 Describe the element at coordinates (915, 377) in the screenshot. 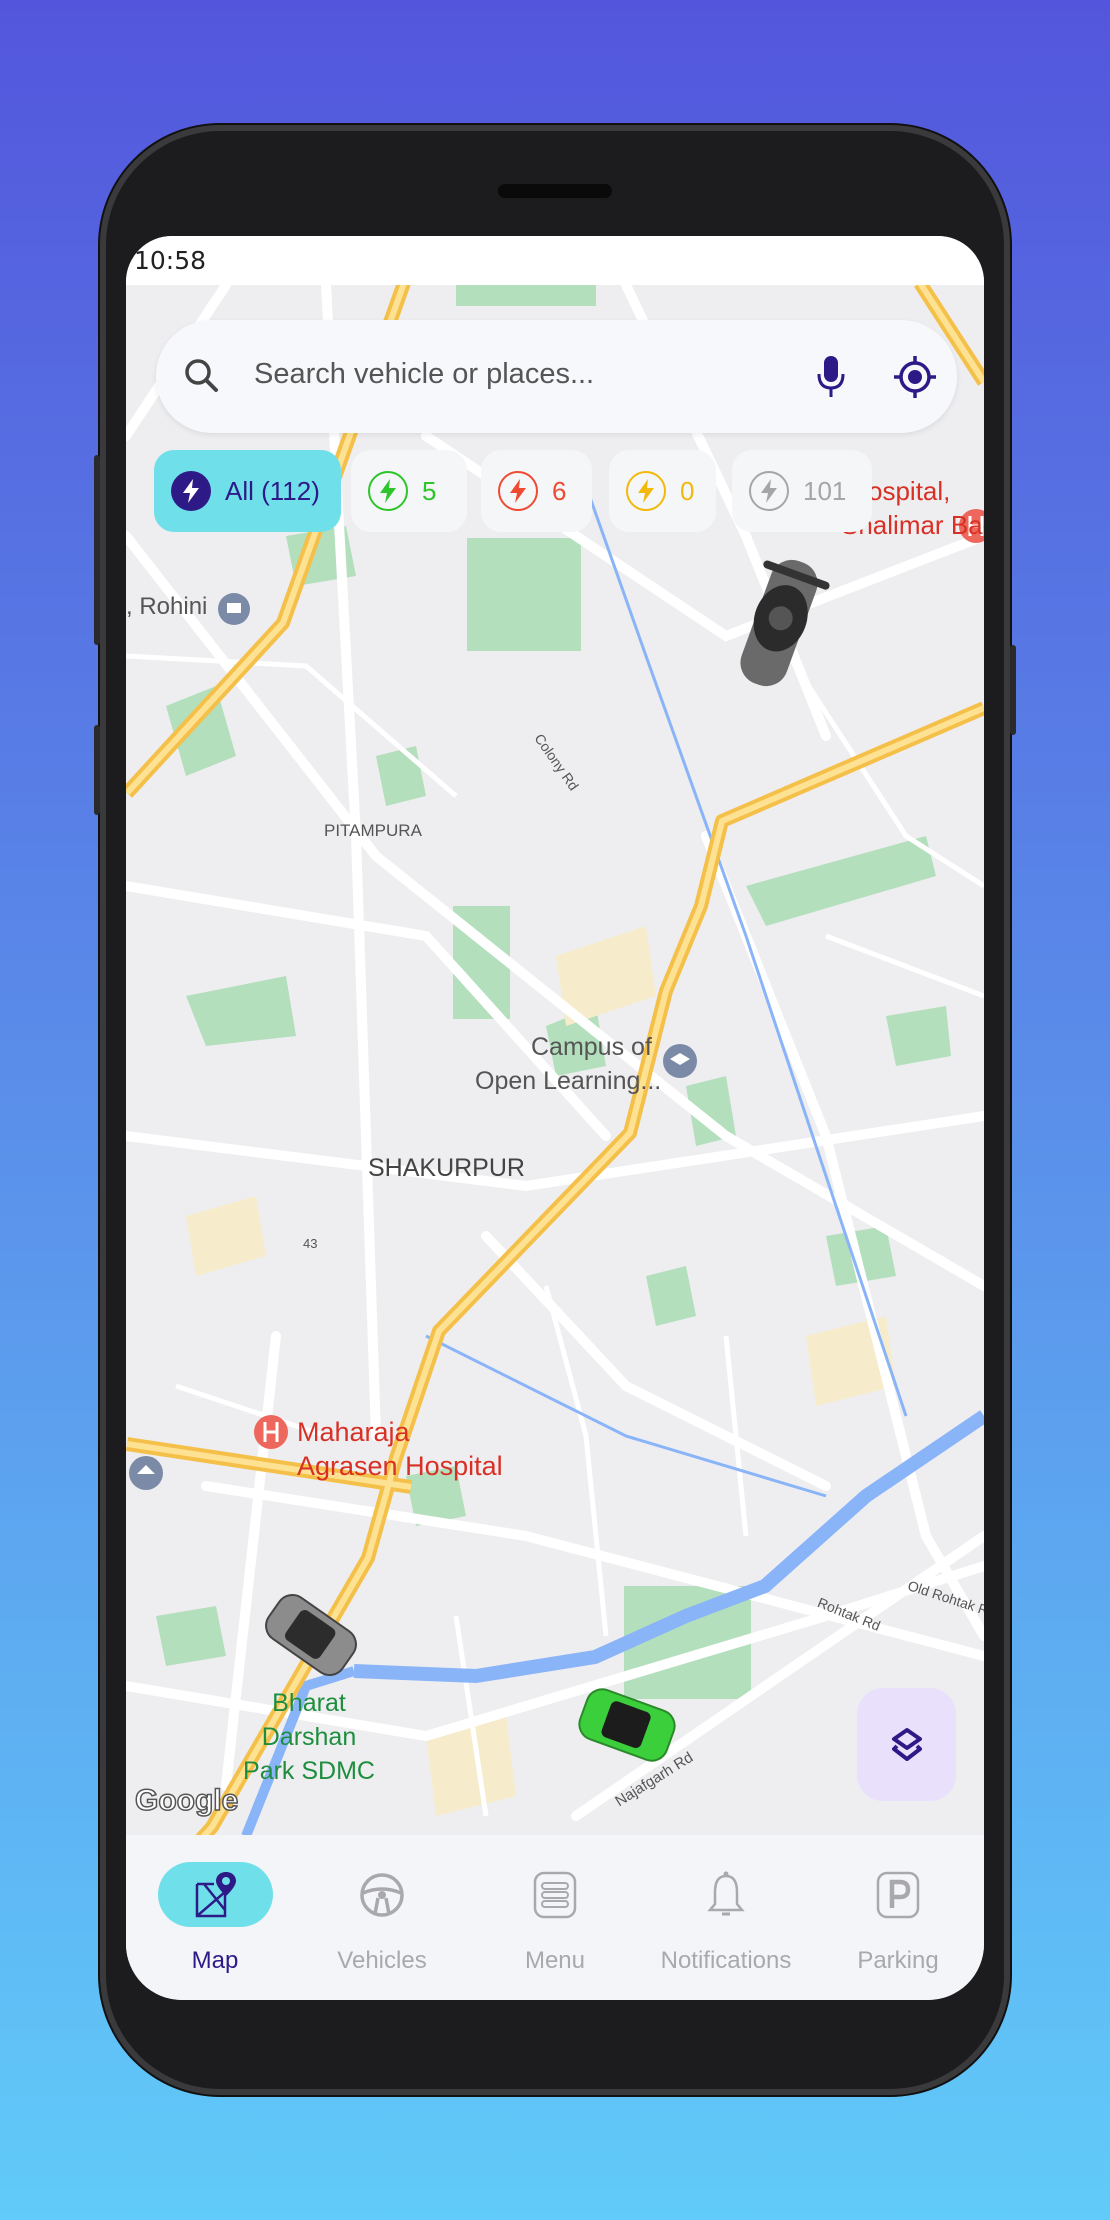

I see `my-location-icon` at that location.